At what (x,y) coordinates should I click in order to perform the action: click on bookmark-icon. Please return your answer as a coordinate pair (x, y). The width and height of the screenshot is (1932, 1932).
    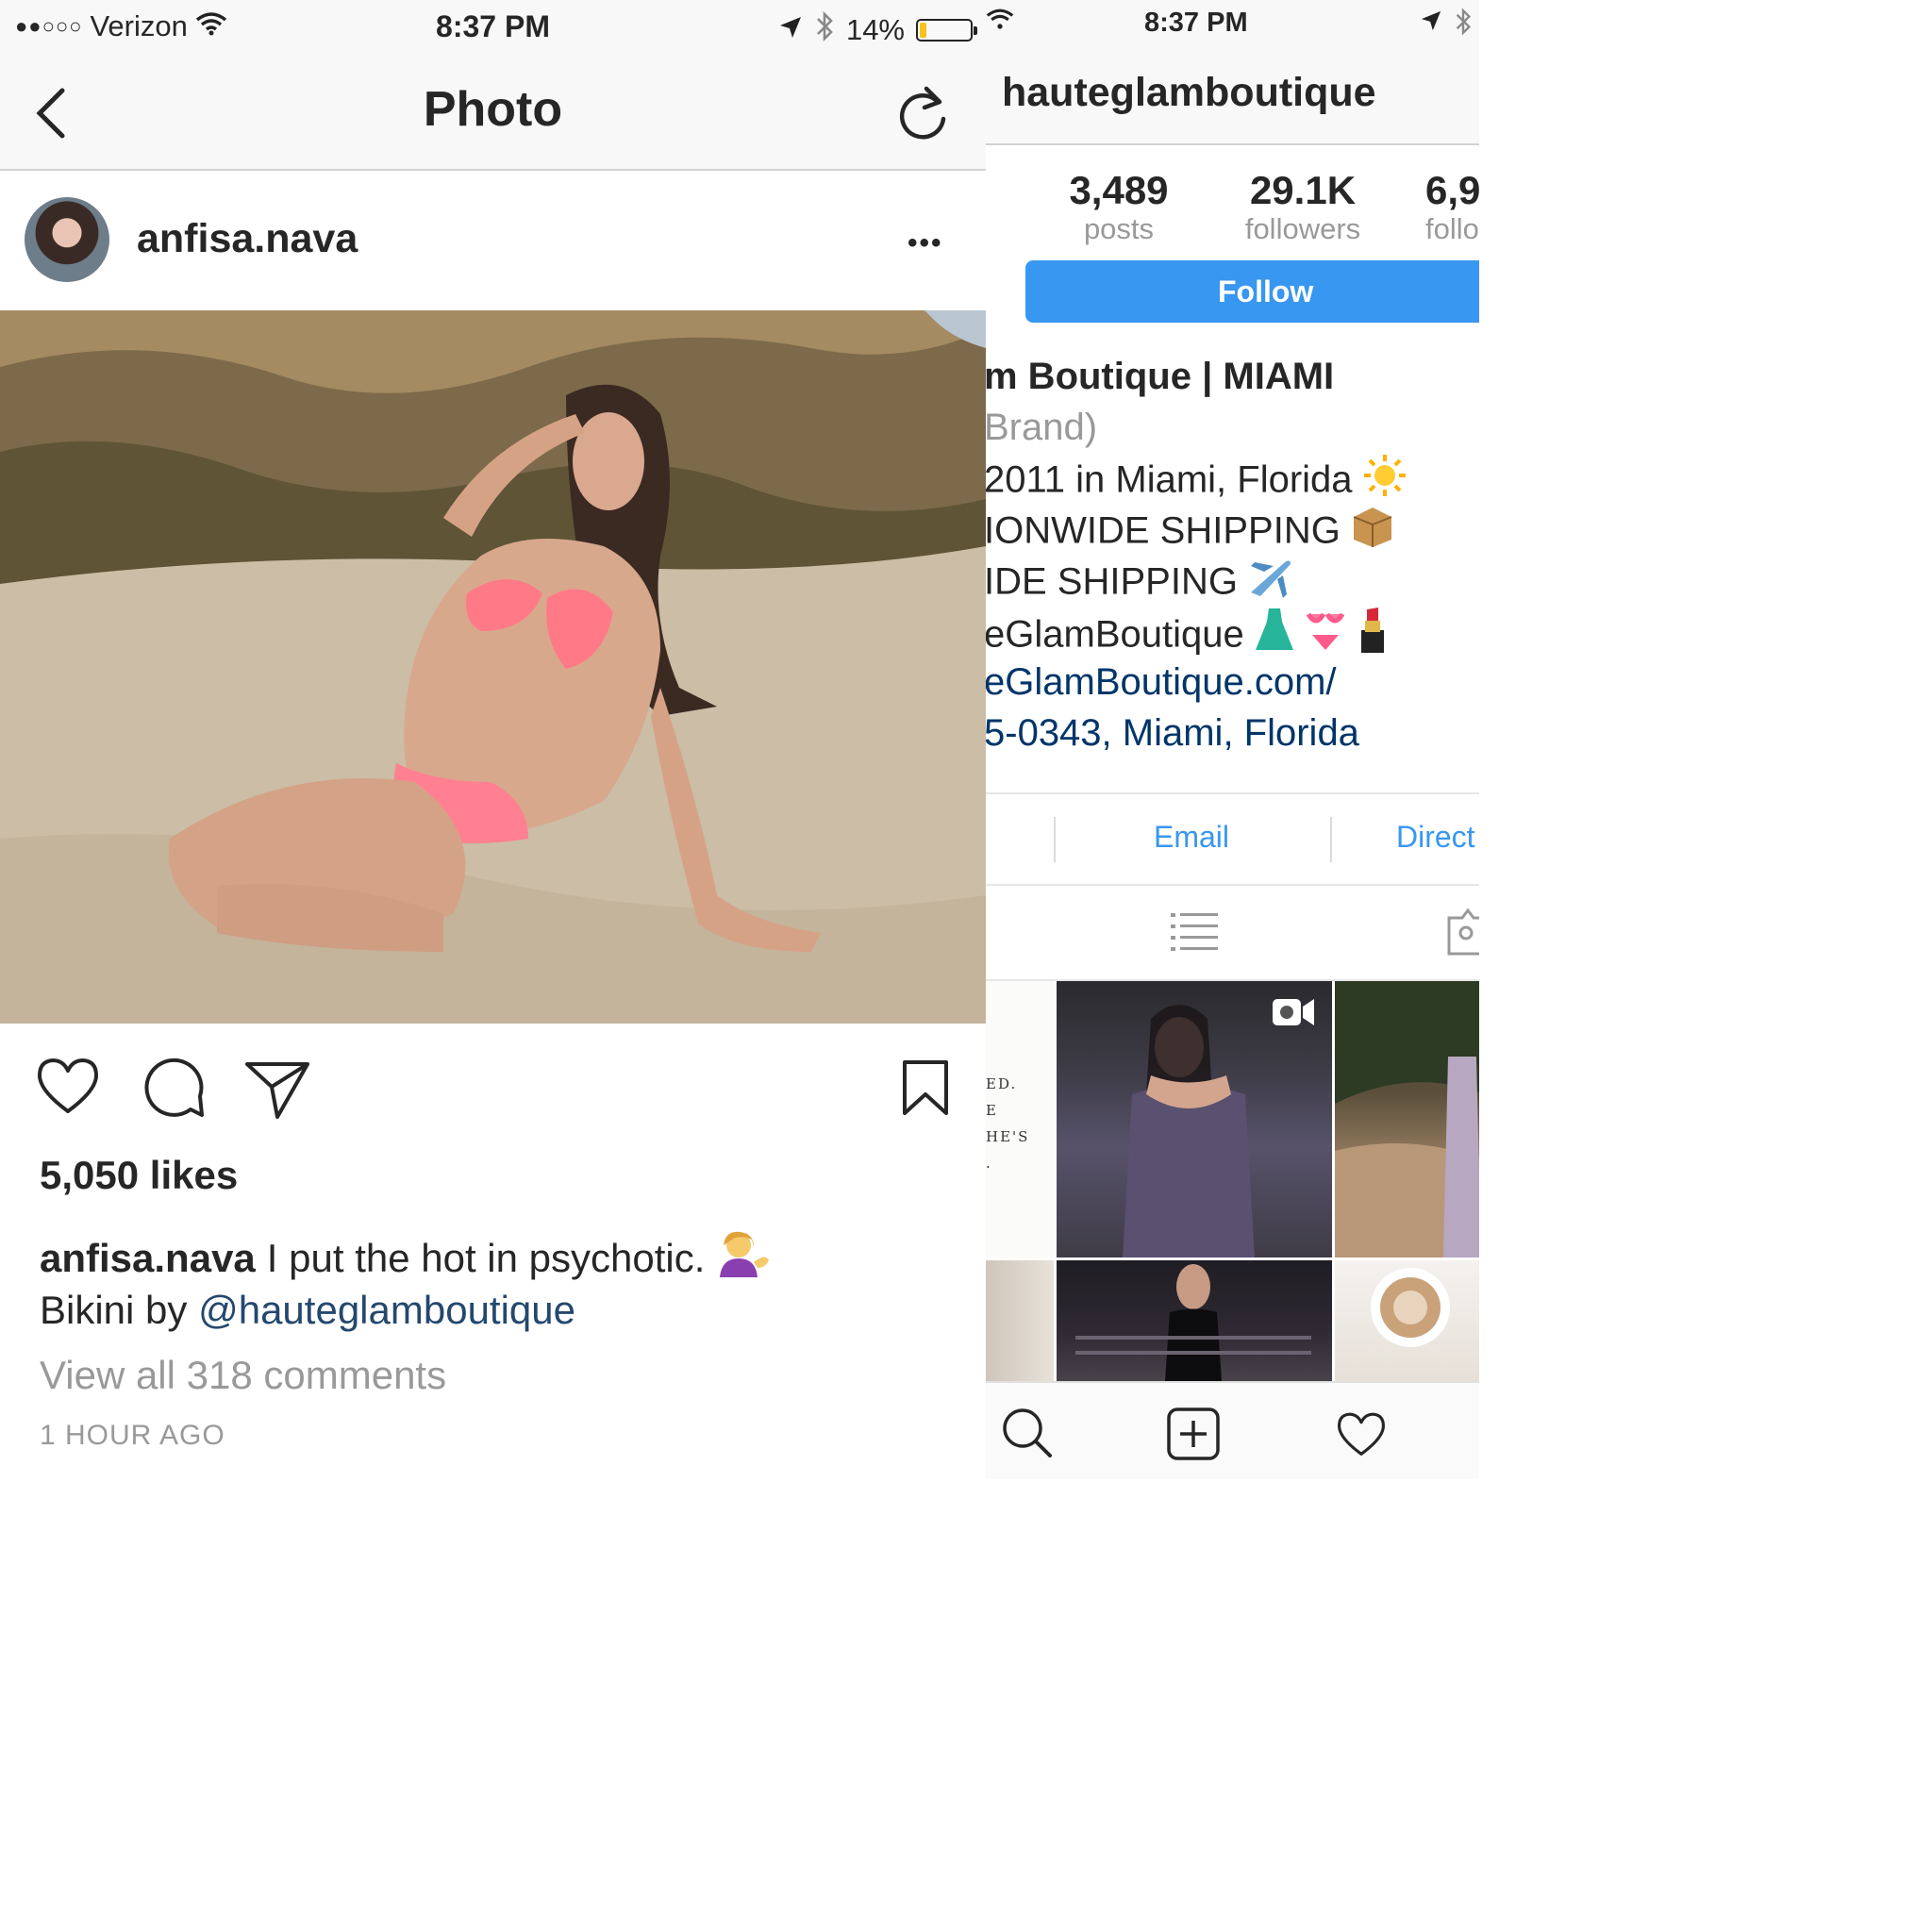
    Looking at the image, I should click on (926, 1090).